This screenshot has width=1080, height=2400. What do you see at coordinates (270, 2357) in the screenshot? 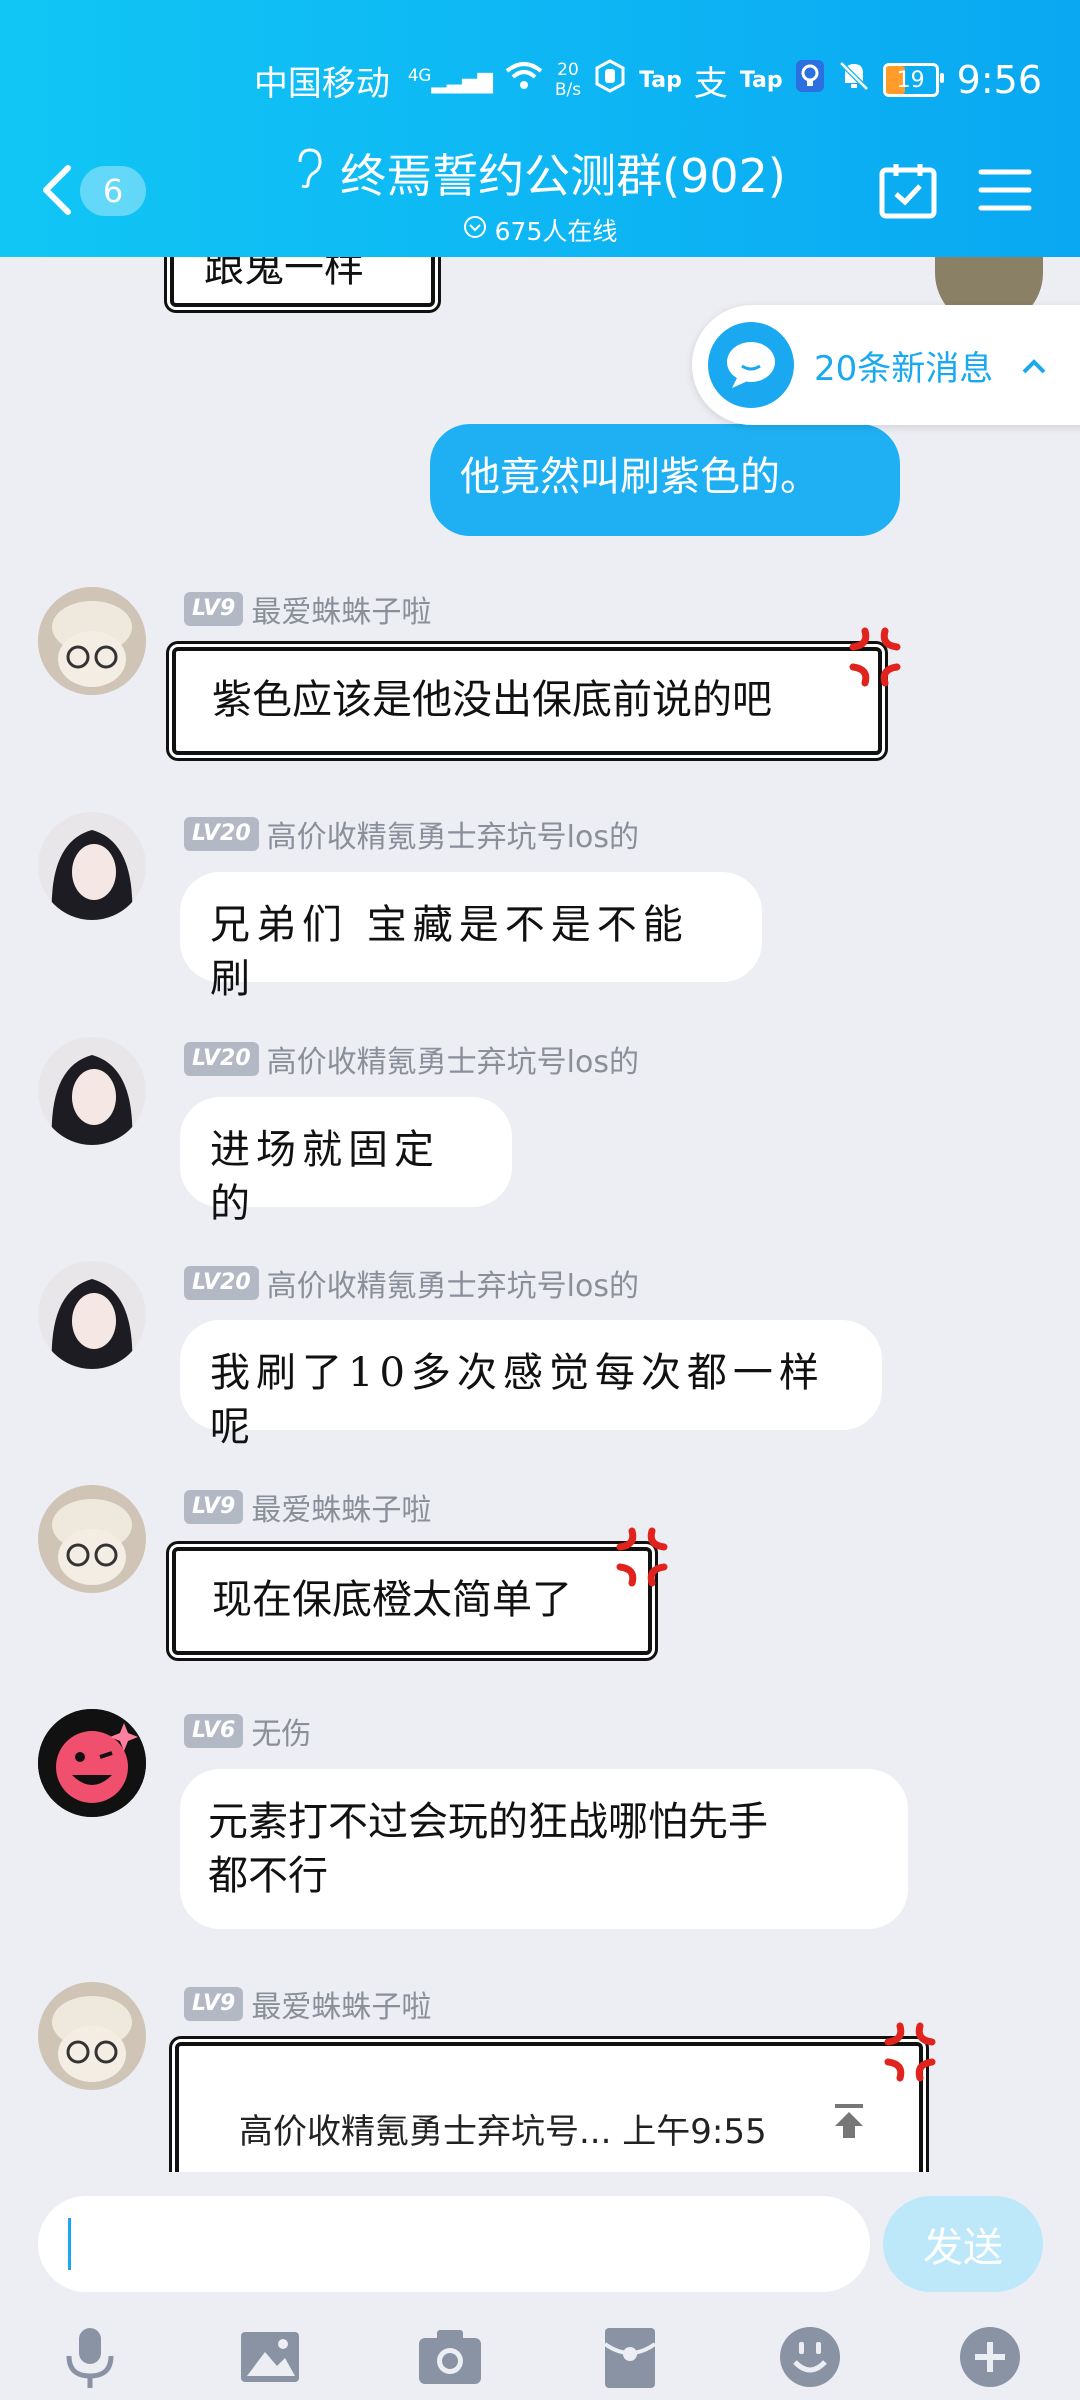
I see `image-icon` at bounding box center [270, 2357].